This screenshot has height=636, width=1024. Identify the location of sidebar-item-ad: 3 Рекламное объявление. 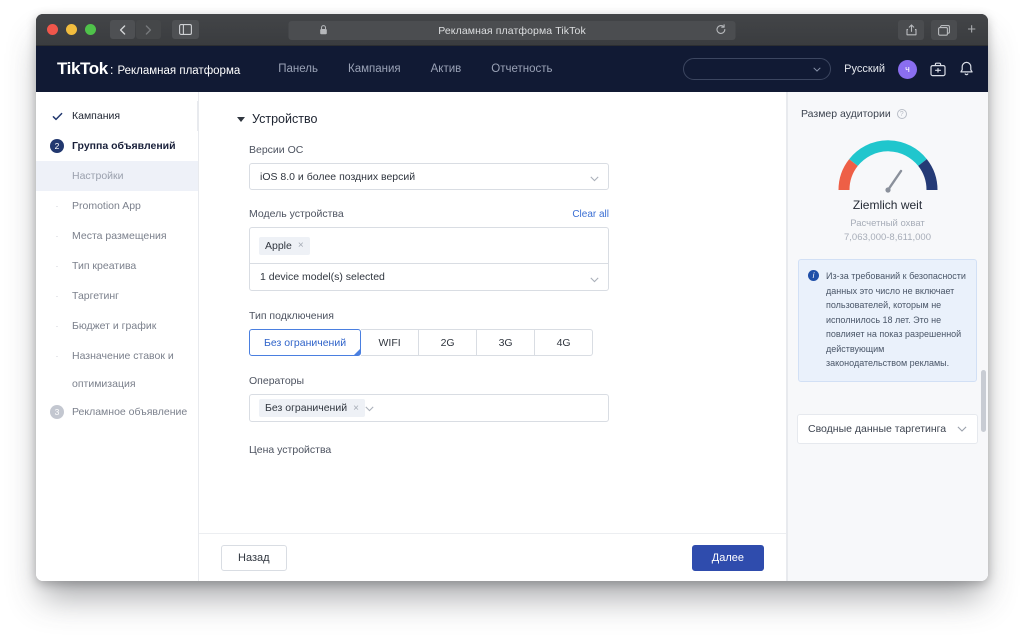
(117, 412).